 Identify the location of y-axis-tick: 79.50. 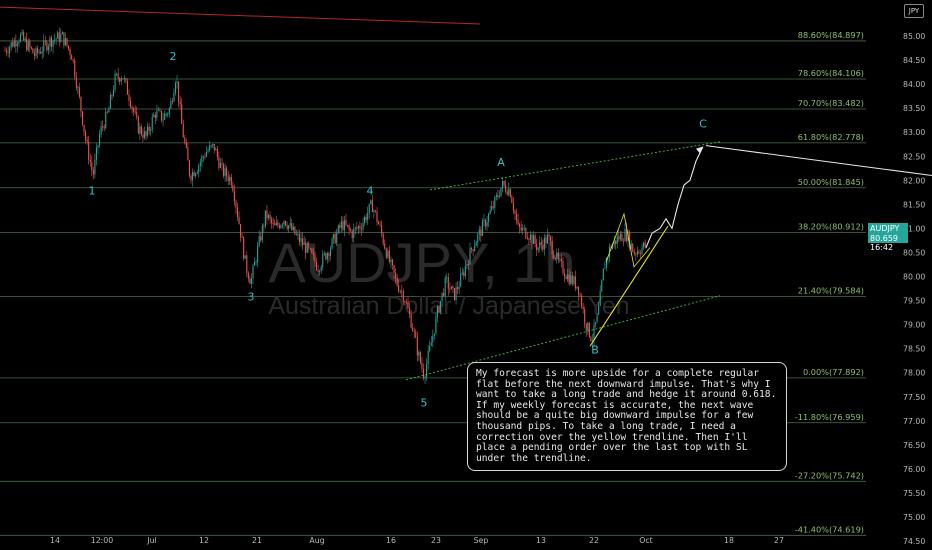
(914, 301).